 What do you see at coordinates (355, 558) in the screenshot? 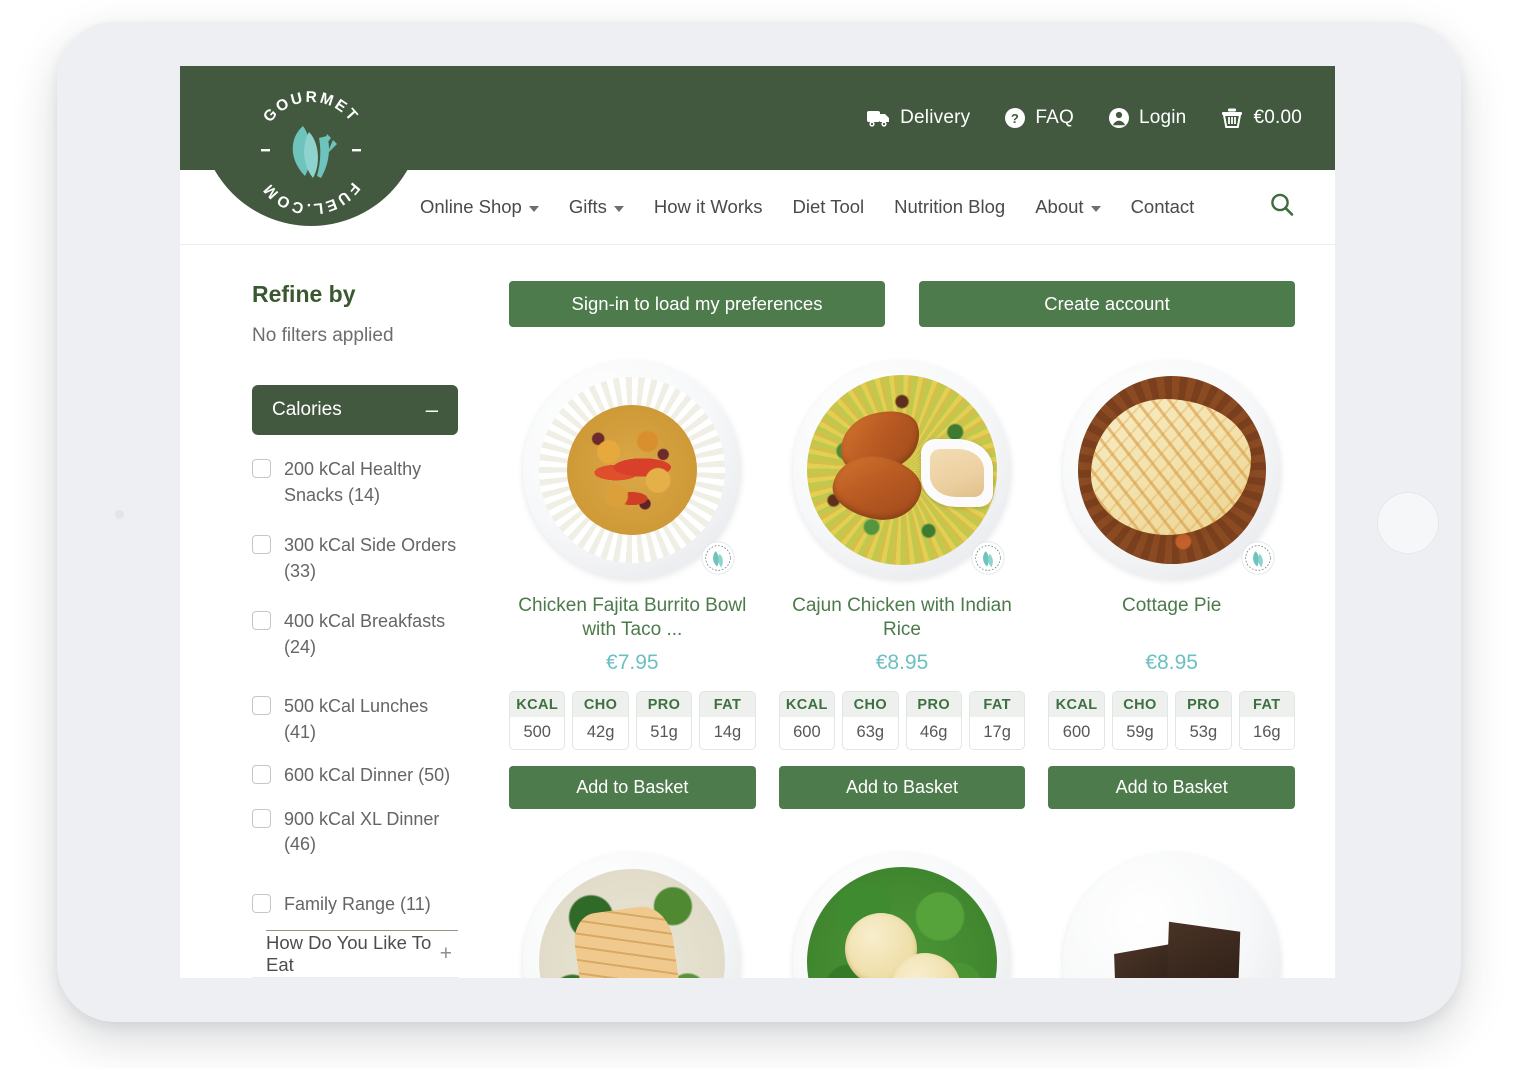
I see `filter-option-300kcal: 300 kCal Side Orders (33)` at bounding box center [355, 558].